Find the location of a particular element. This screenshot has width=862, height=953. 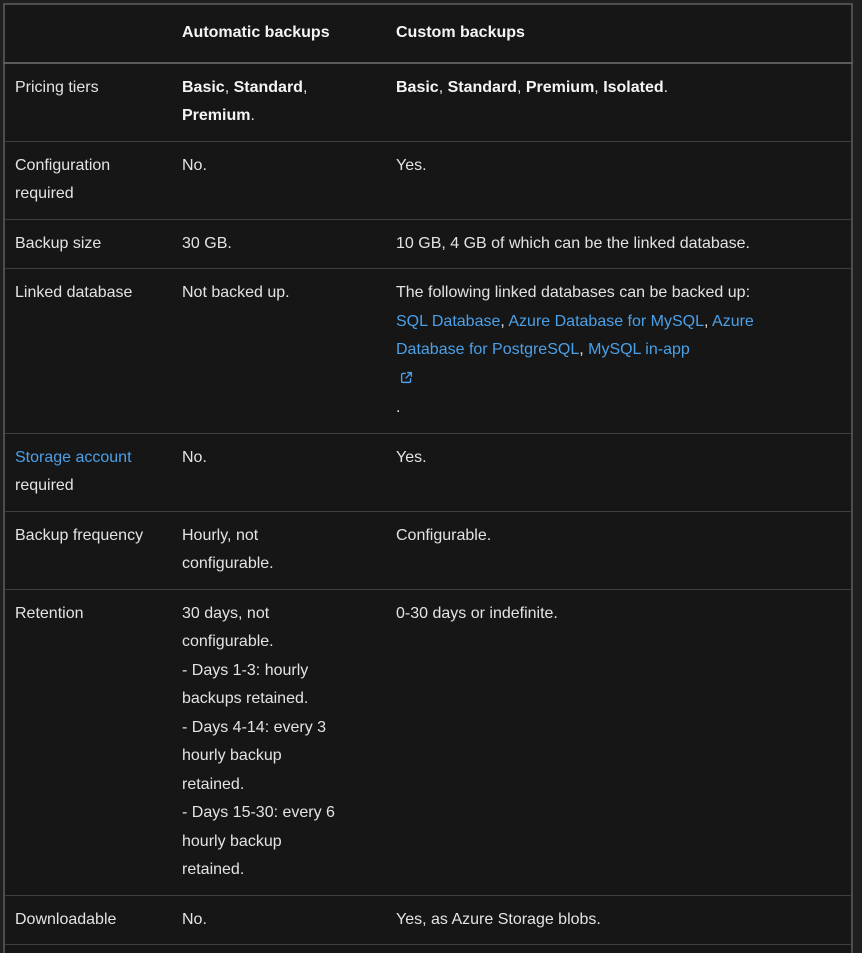

link: MySQL in-app is located at coordinates (639, 349).